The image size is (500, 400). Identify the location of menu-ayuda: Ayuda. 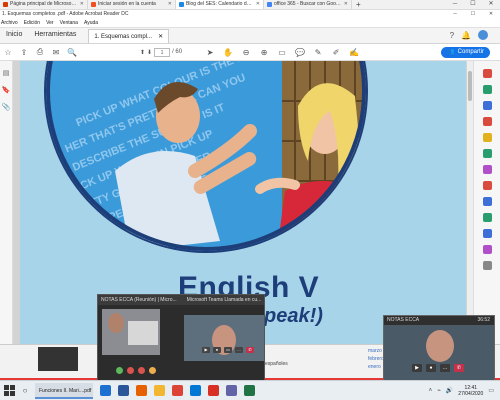
(91, 23).